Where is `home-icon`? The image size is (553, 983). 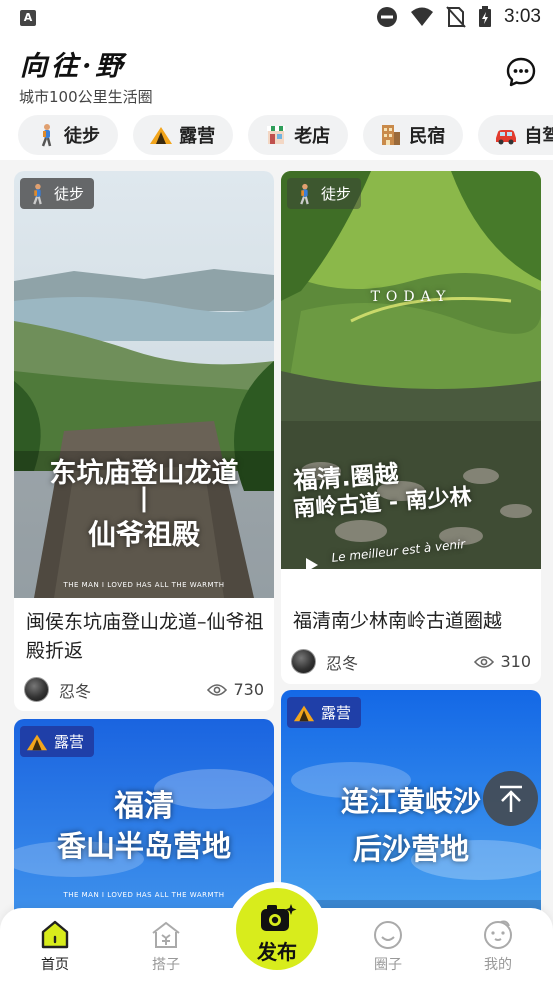
home-icon is located at coordinates (55, 934).